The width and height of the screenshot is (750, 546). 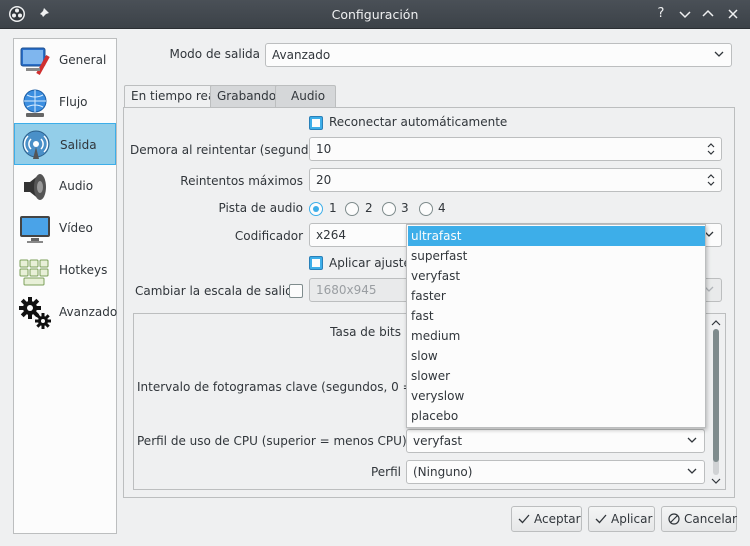 I want to click on ok-button-label: Aceptar, so click(x=557, y=519).